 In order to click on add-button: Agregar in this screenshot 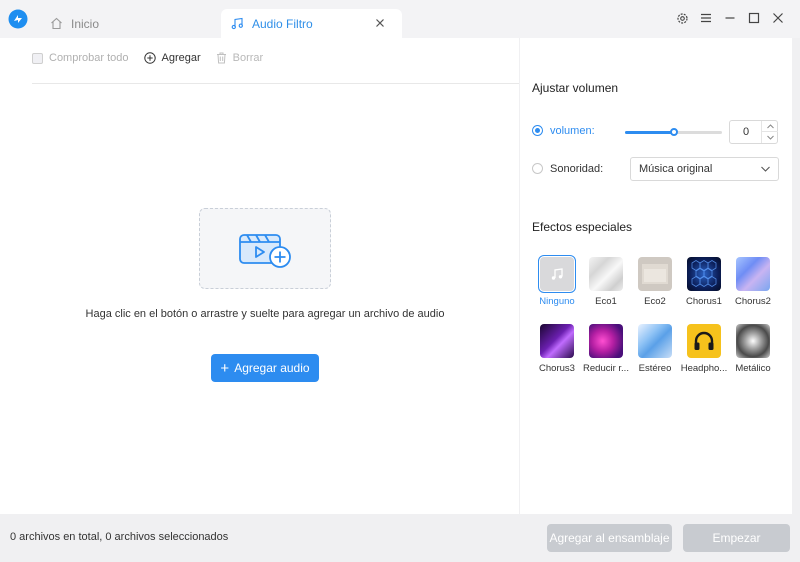, I will do `click(172, 58)`.